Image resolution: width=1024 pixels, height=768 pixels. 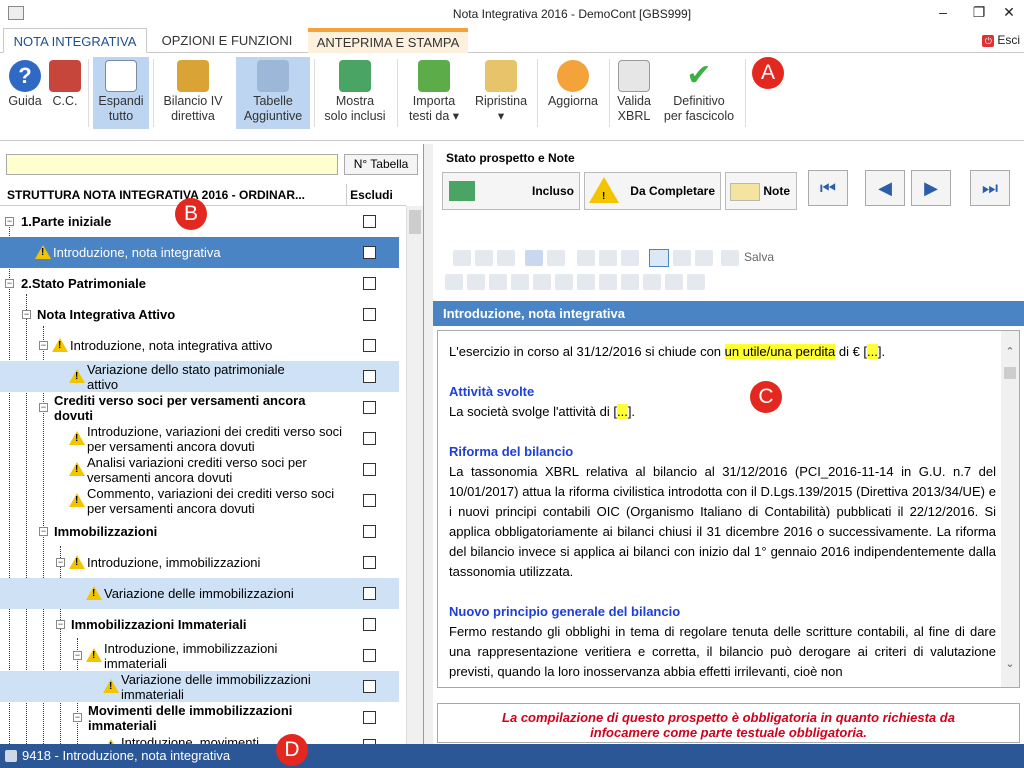 I want to click on normal-view-icon, so click(x=659, y=258).